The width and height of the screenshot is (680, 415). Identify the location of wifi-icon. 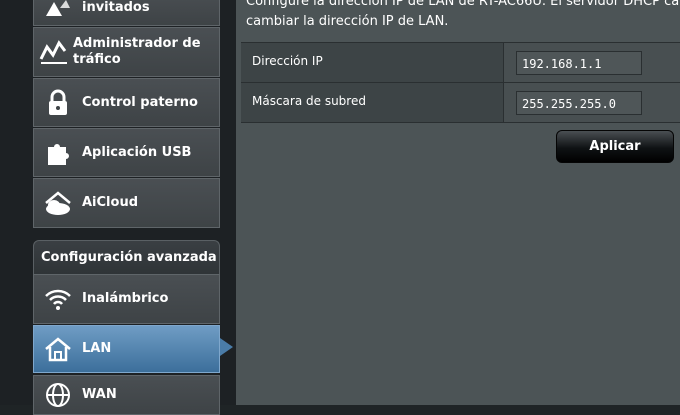
(58, 299).